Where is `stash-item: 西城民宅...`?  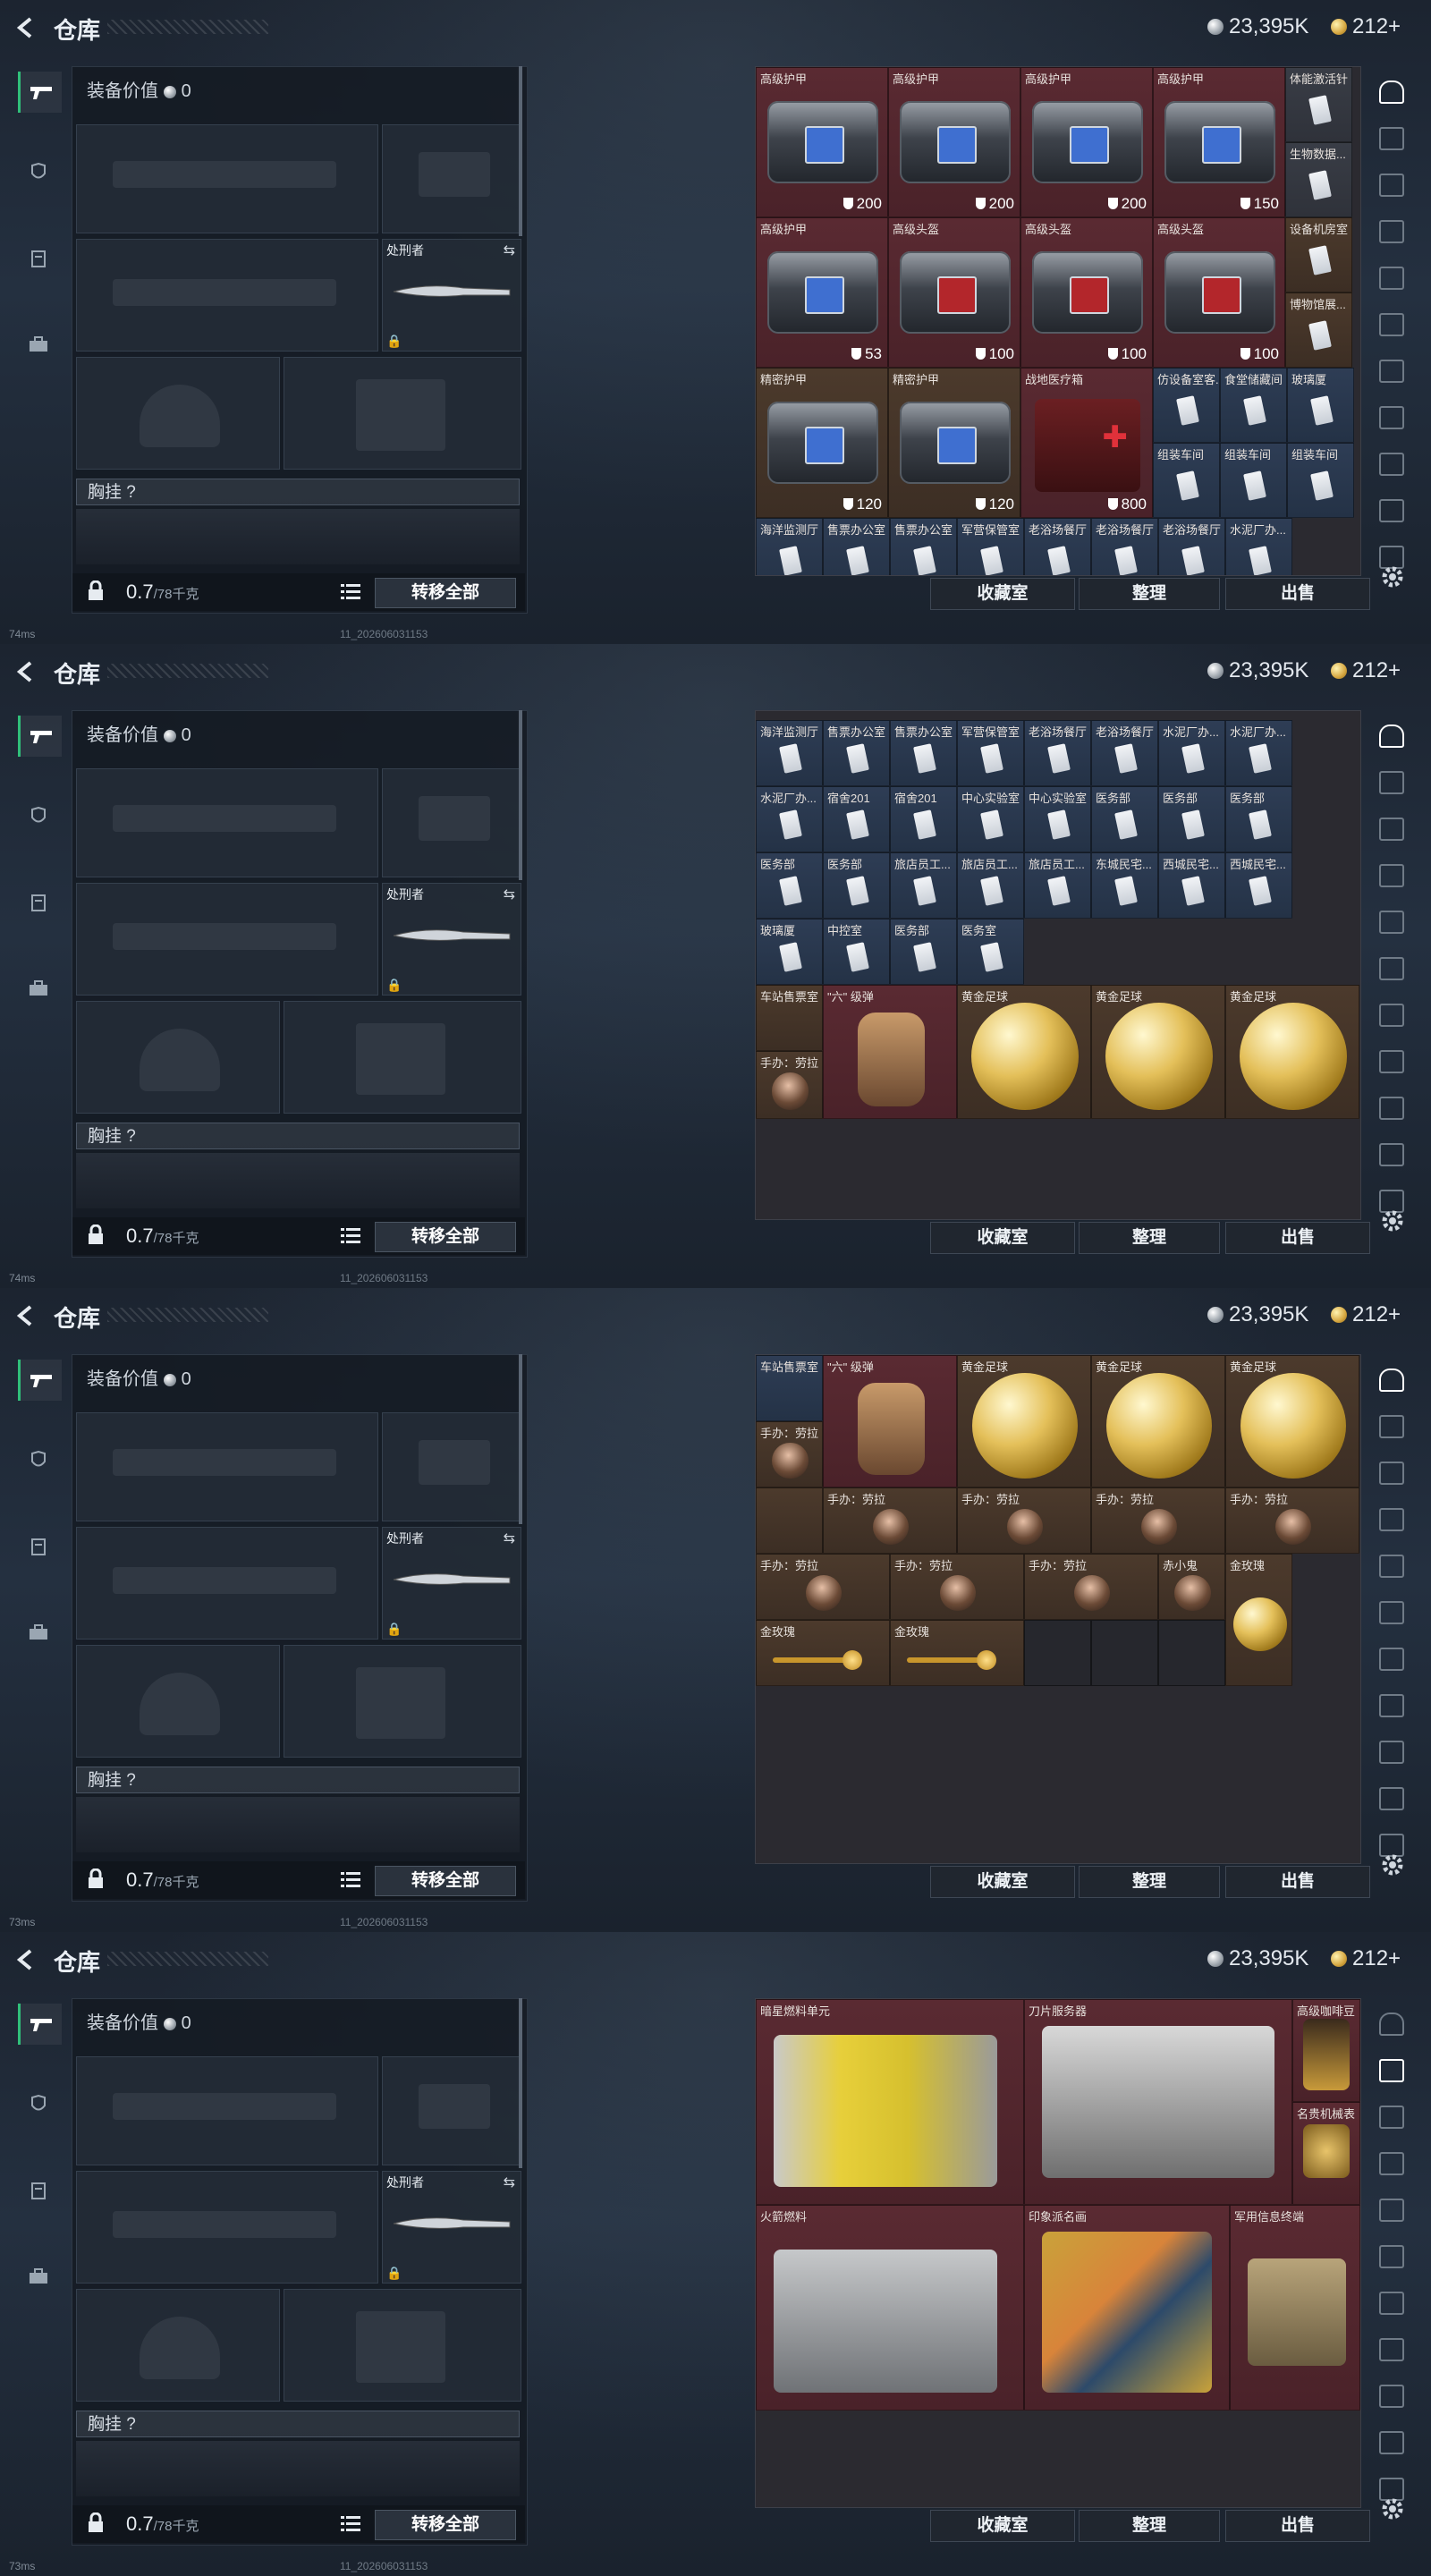 stash-item: 西城民宅... is located at coordinates (1258, 885).